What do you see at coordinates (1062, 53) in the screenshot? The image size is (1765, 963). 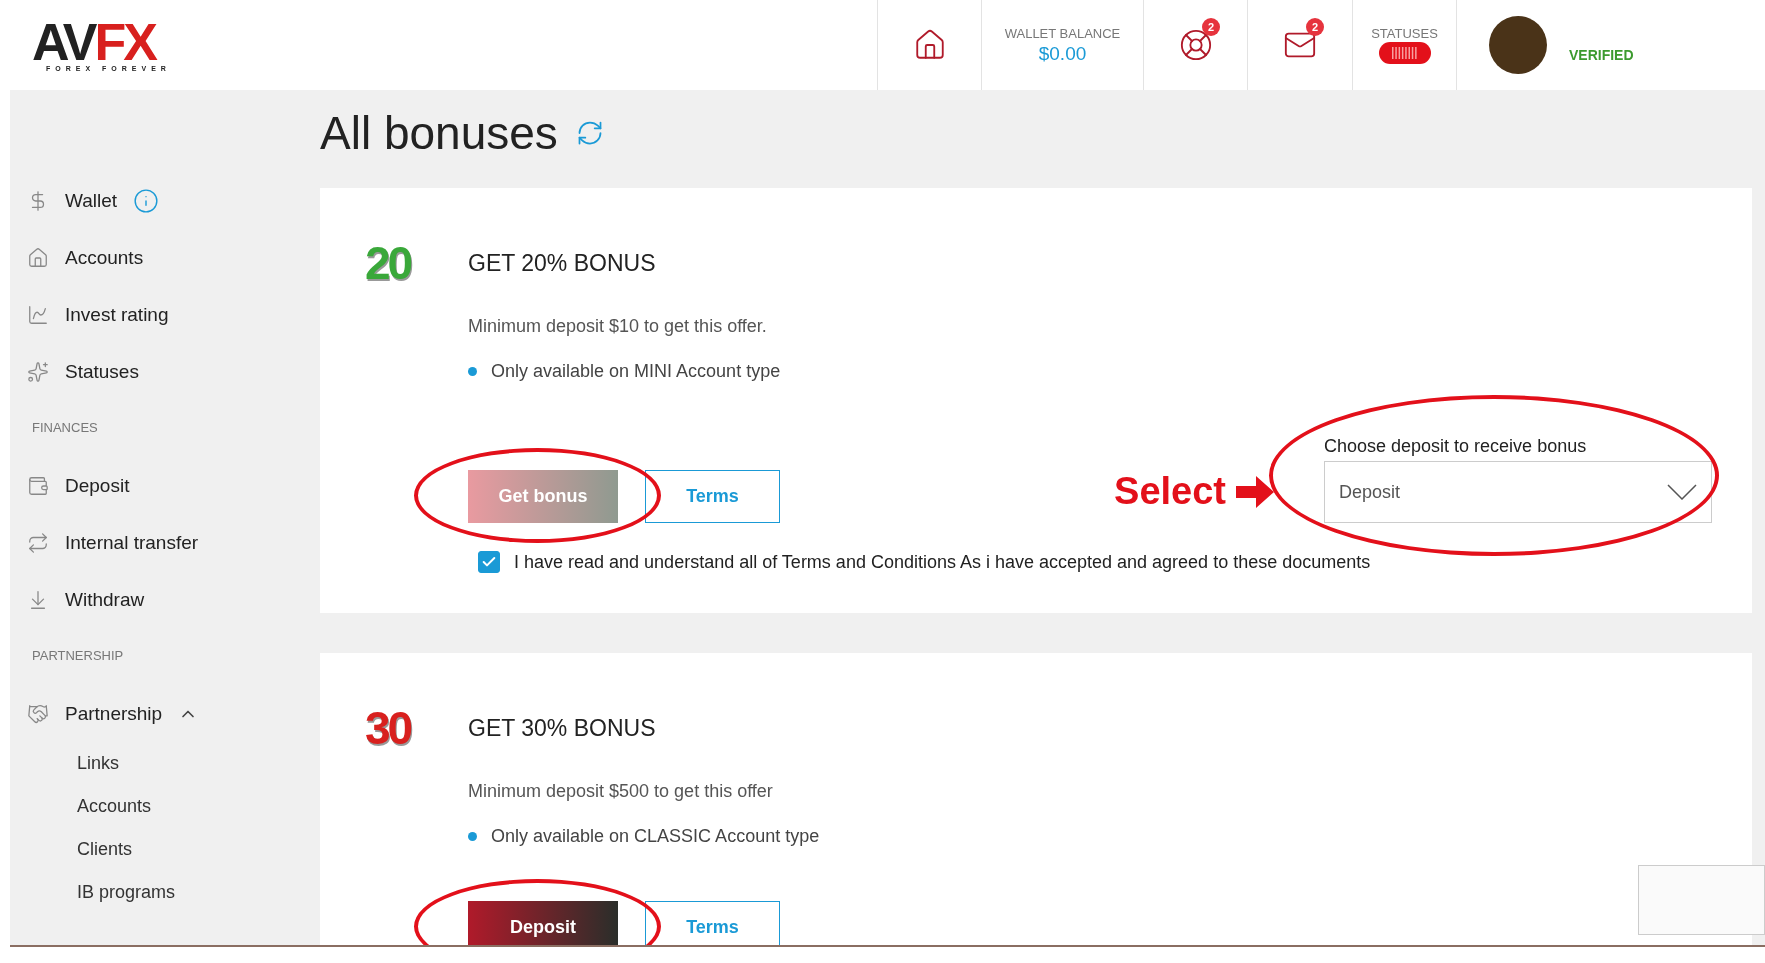 I see `wallet-balance-value: $0.00` at bounding box center [1062, 53].